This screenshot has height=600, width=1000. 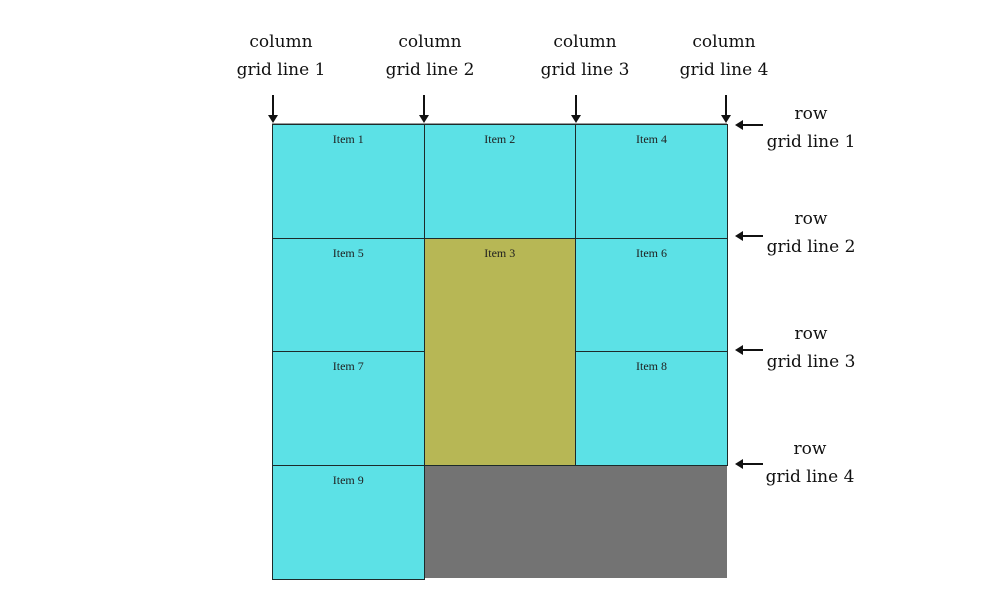 What do you see at coordinates (348, 181) in the screenshot?
I see `grid-item-item-1: Item 1` at bounding box center [348, 181].